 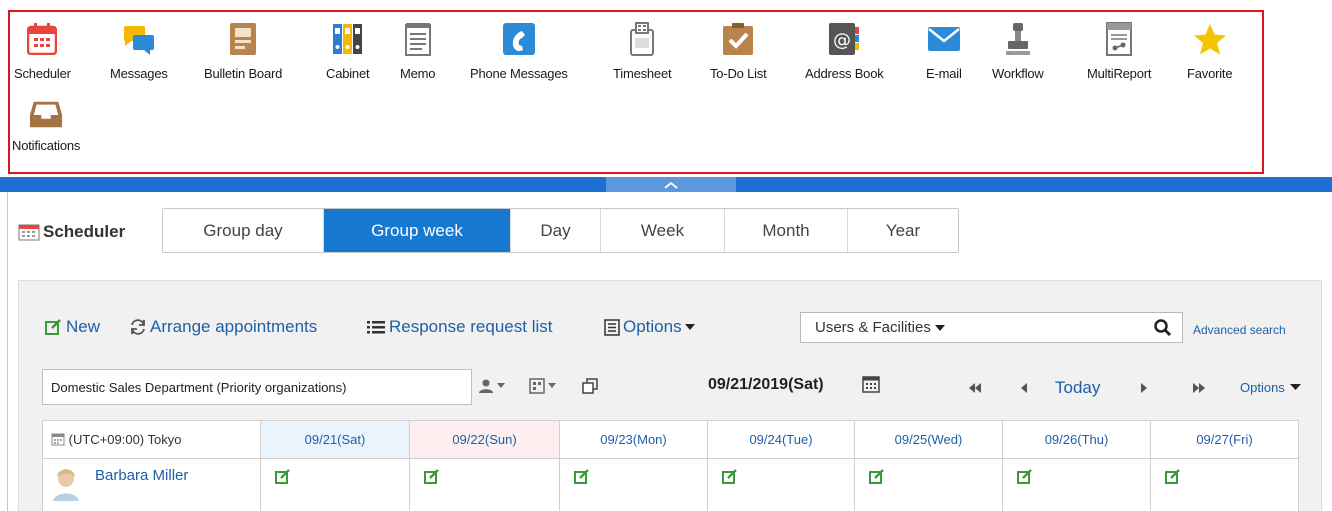 I want to click on app-email: E-mail, so click(x=944, y=51).